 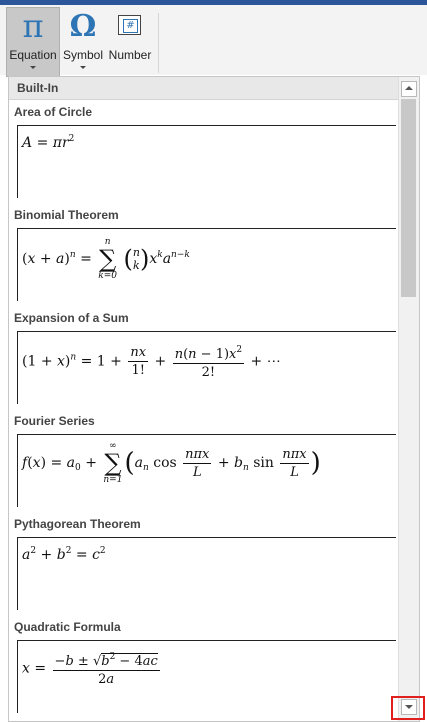 I want to click on equation-item-quadratic-formula: x = −b ± √b2 − 4ac 2a, so click(x=206, y=676).